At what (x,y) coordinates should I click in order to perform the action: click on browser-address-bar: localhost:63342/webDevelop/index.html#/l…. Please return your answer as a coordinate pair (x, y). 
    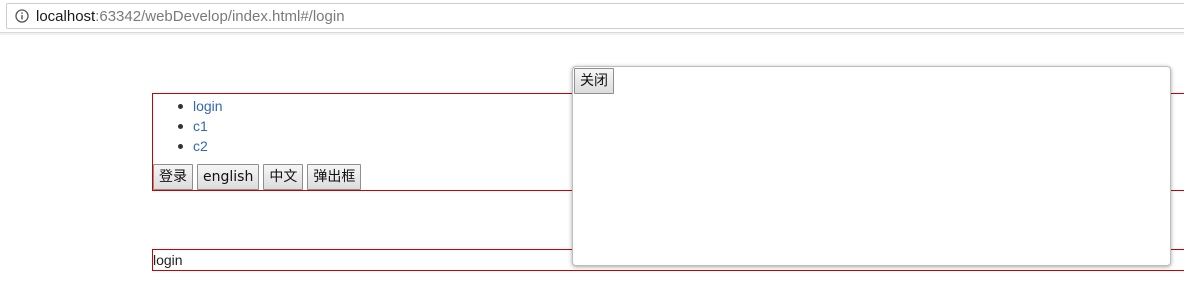
    Looking at the image, I should click on (592, 17).